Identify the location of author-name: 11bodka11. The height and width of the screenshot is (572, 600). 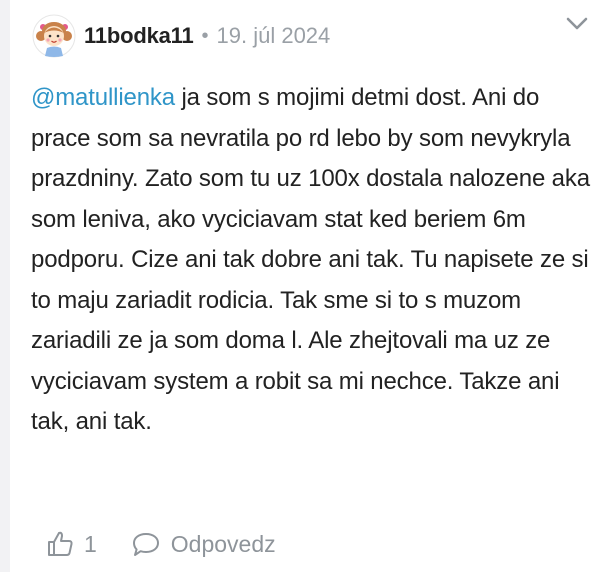
(139, 36).